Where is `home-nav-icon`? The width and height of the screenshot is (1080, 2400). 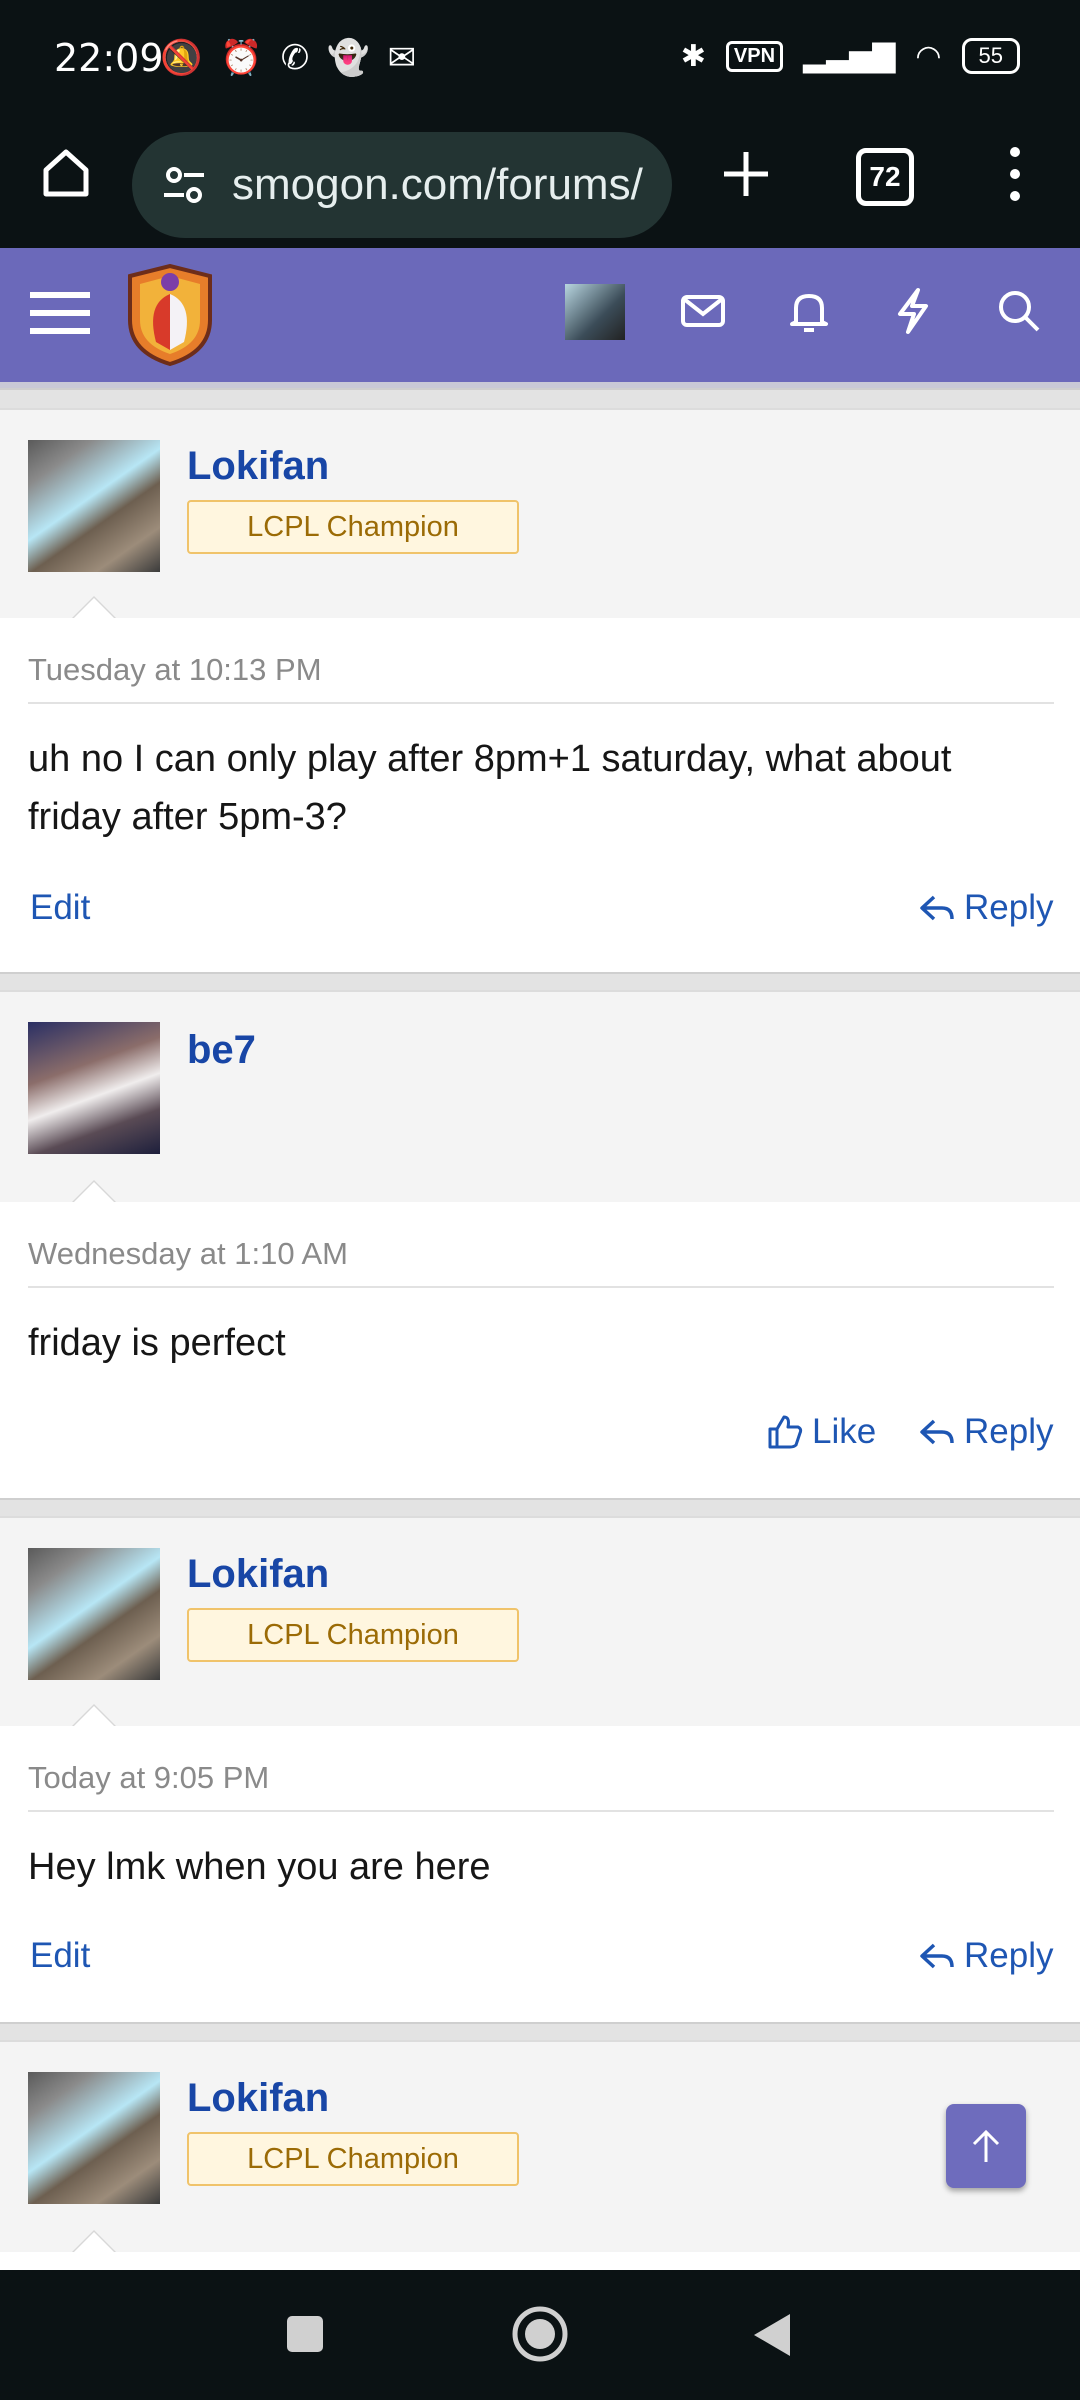 home-nav-icon is located at coordinates (540, 2334).